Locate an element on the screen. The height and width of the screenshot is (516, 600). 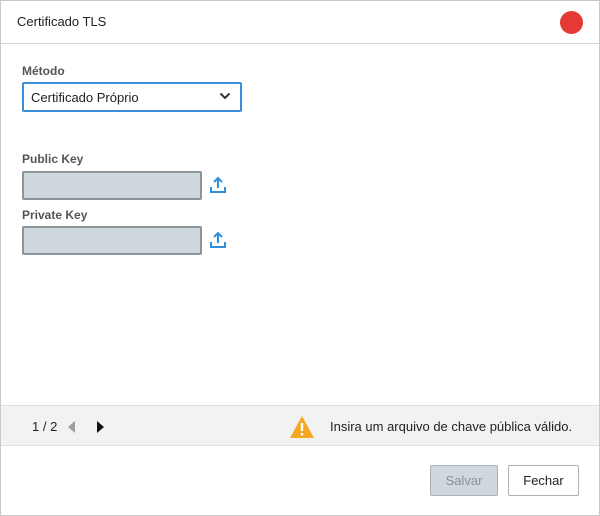
caret-right-icon is located at coordinates (100, 427).